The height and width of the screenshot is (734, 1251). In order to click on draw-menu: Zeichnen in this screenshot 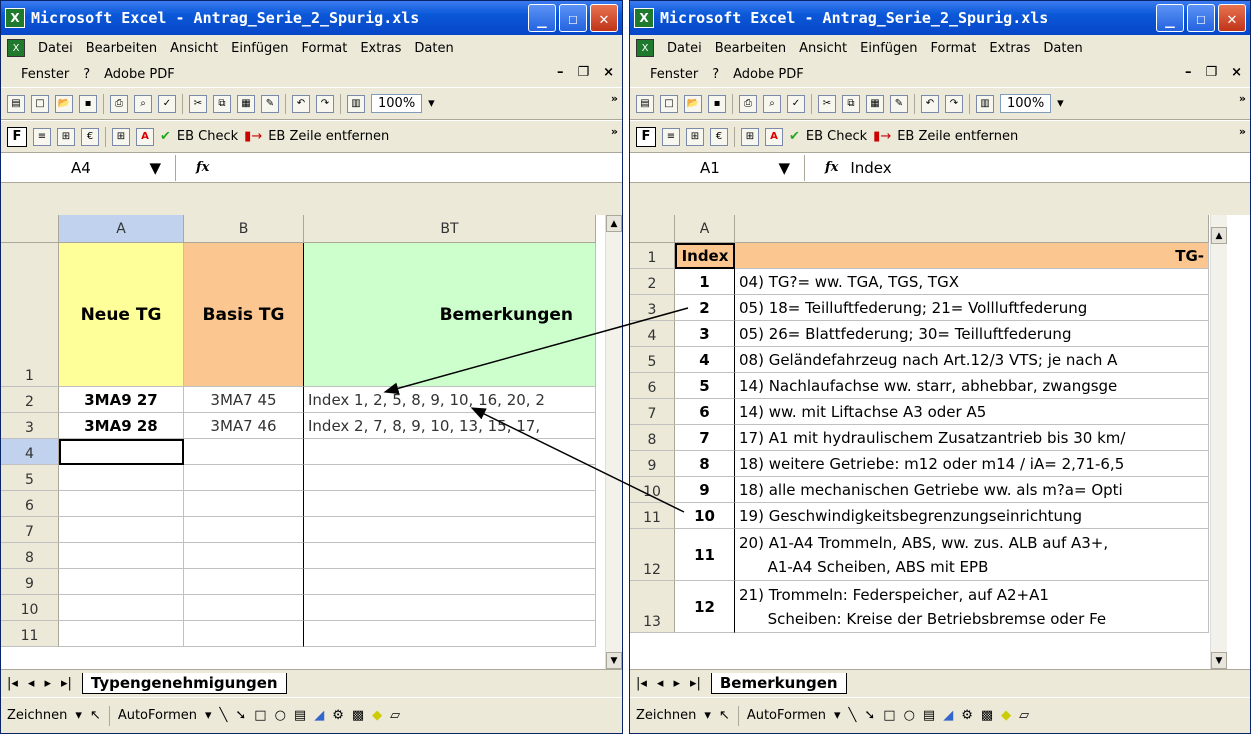, I will do `click(37, 715)`.